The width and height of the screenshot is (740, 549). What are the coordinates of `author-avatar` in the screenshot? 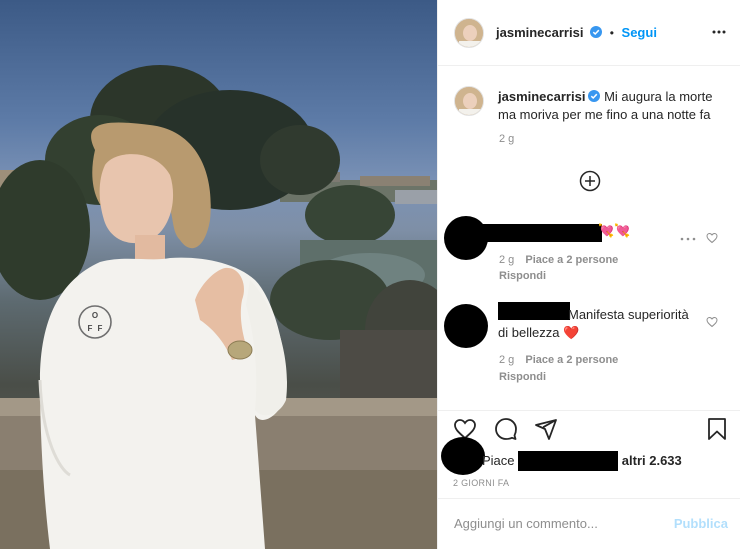 It's located at (469, 33).